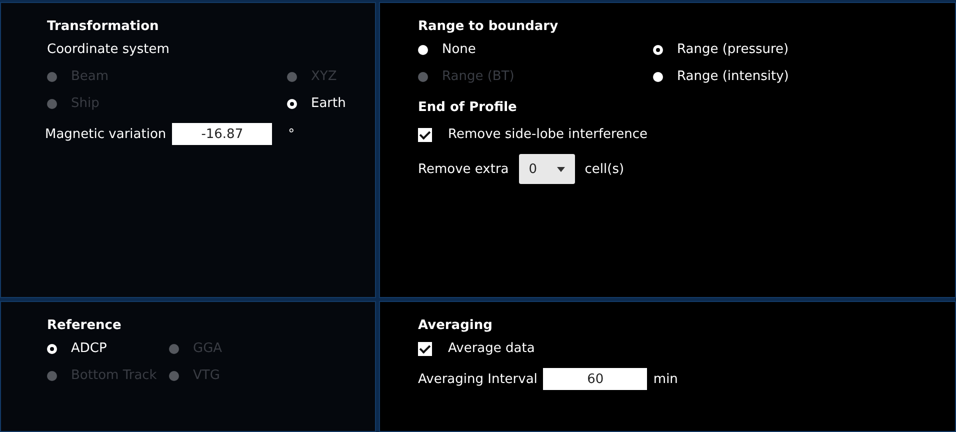  What do you see at coordinates (476, 348) in the screenshot?
I see `checkbox-option: Average data` at bounding box center [476, 348].